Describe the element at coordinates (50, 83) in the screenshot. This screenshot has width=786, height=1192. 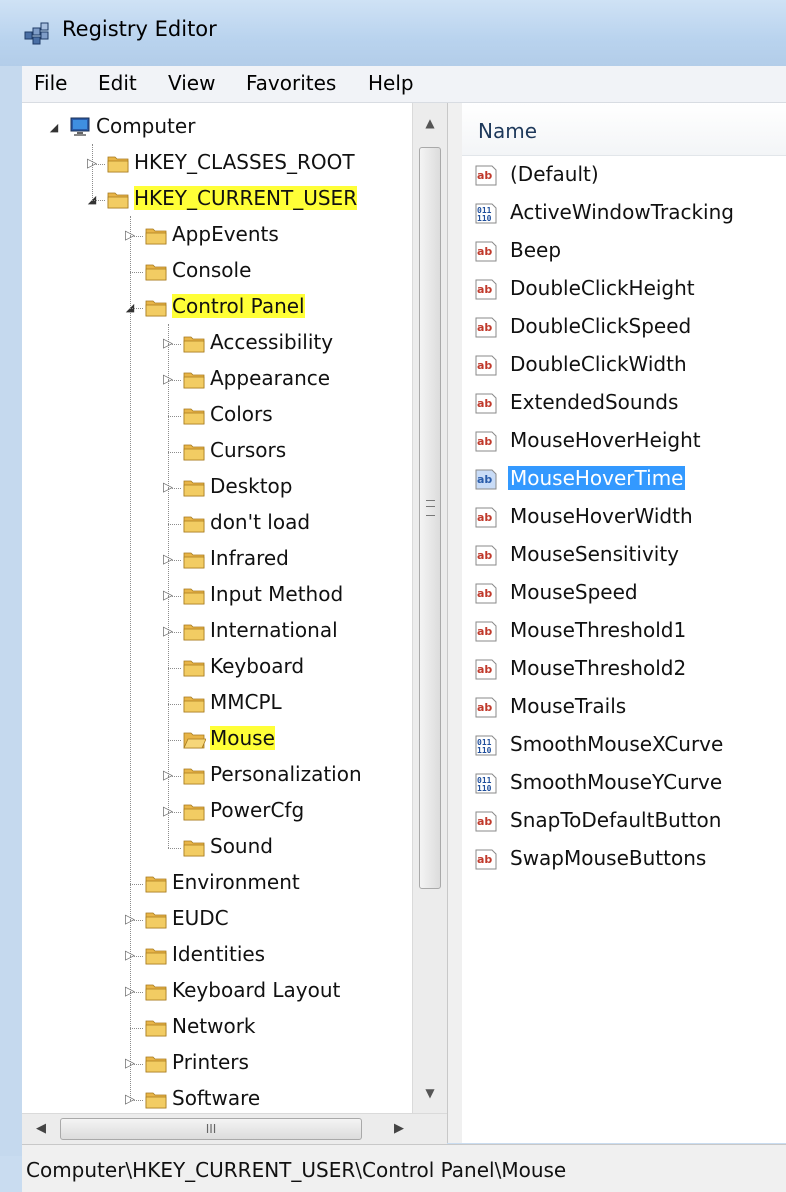
I see `menu-file: File` at that location.